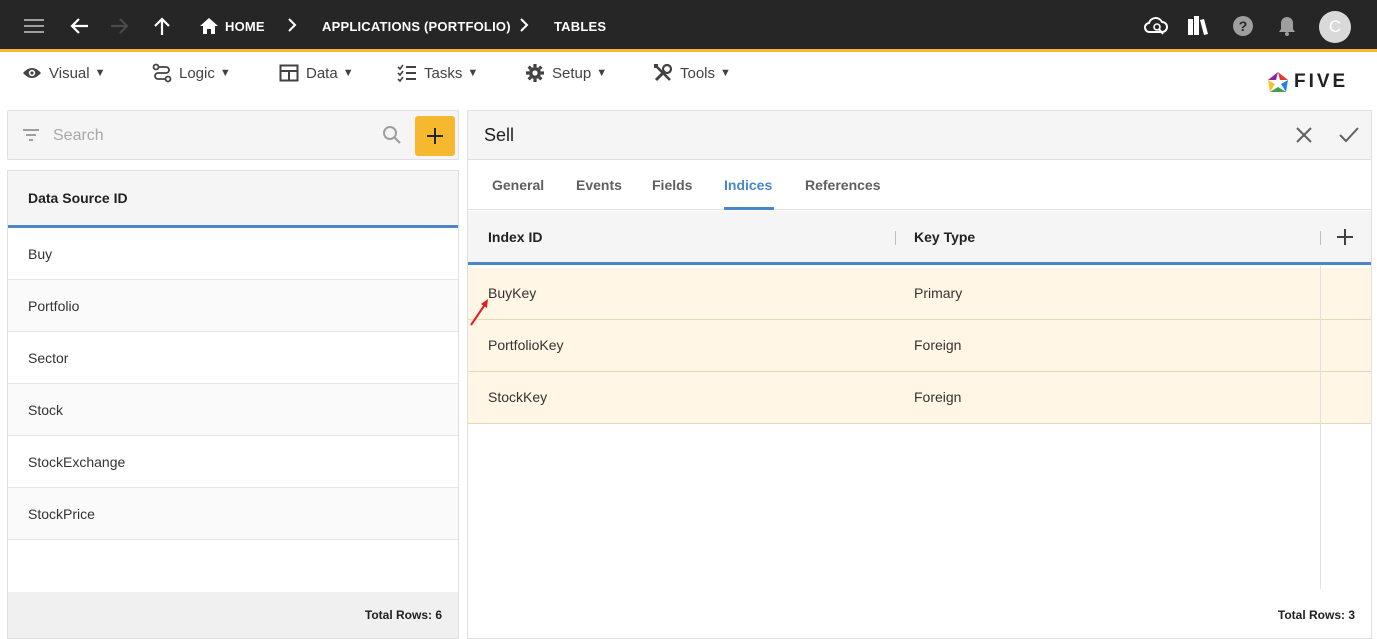  What do you see at coordinates (663, 72) in the screenshot?
I see `tools-icon` at bounding box center [663, 72].